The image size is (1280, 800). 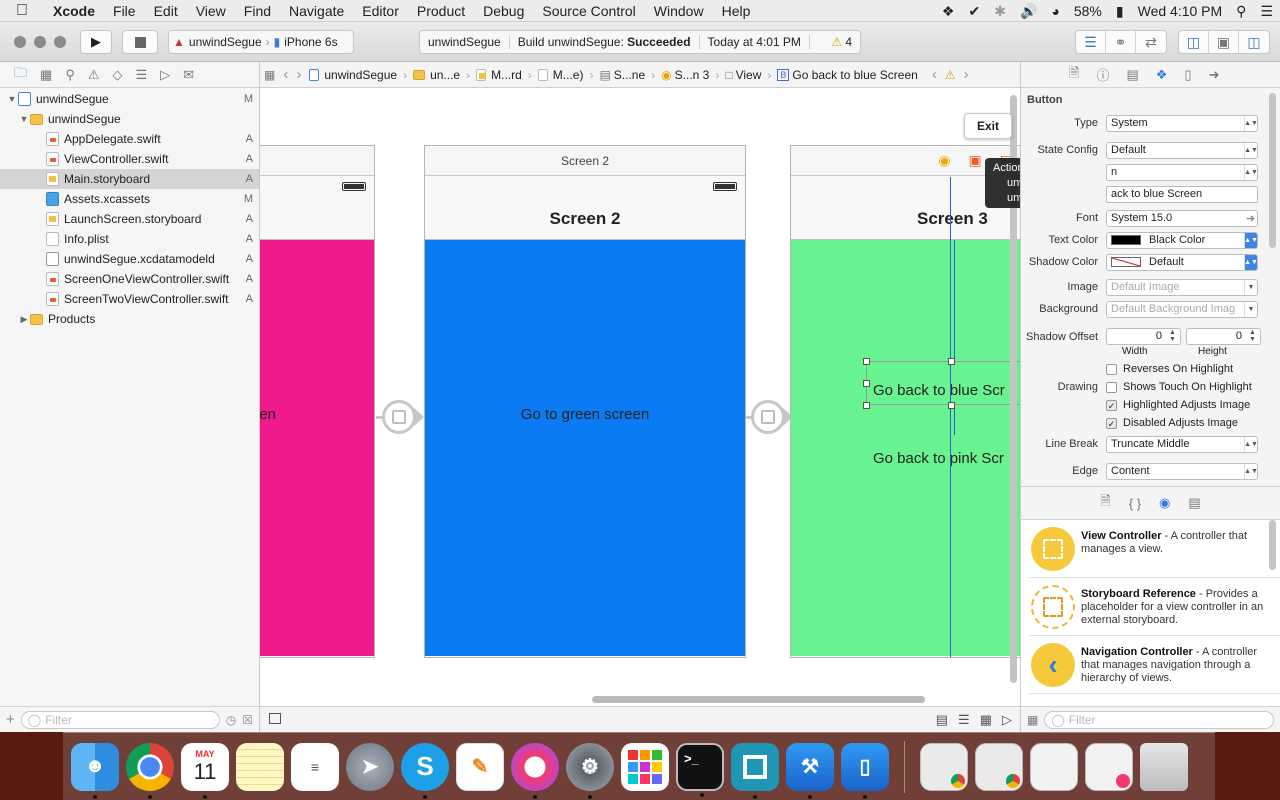 What do you see at coordinates (1000, 11) in the screenshot?
I see `bluetooth-icon: ✱` at bounding box center [1000, 11].